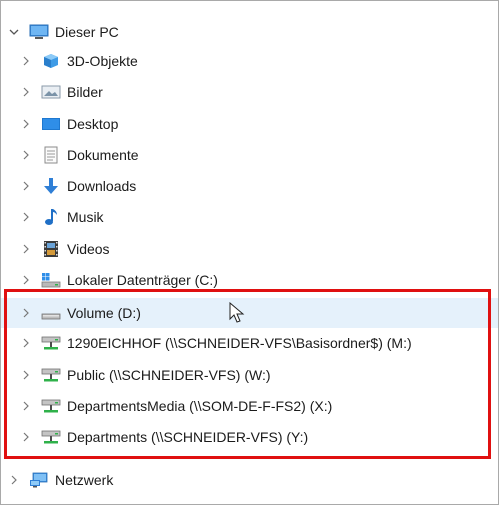 The image size is (499, 505). I want to click on tree-item-label: Videos, so click(88, 249).